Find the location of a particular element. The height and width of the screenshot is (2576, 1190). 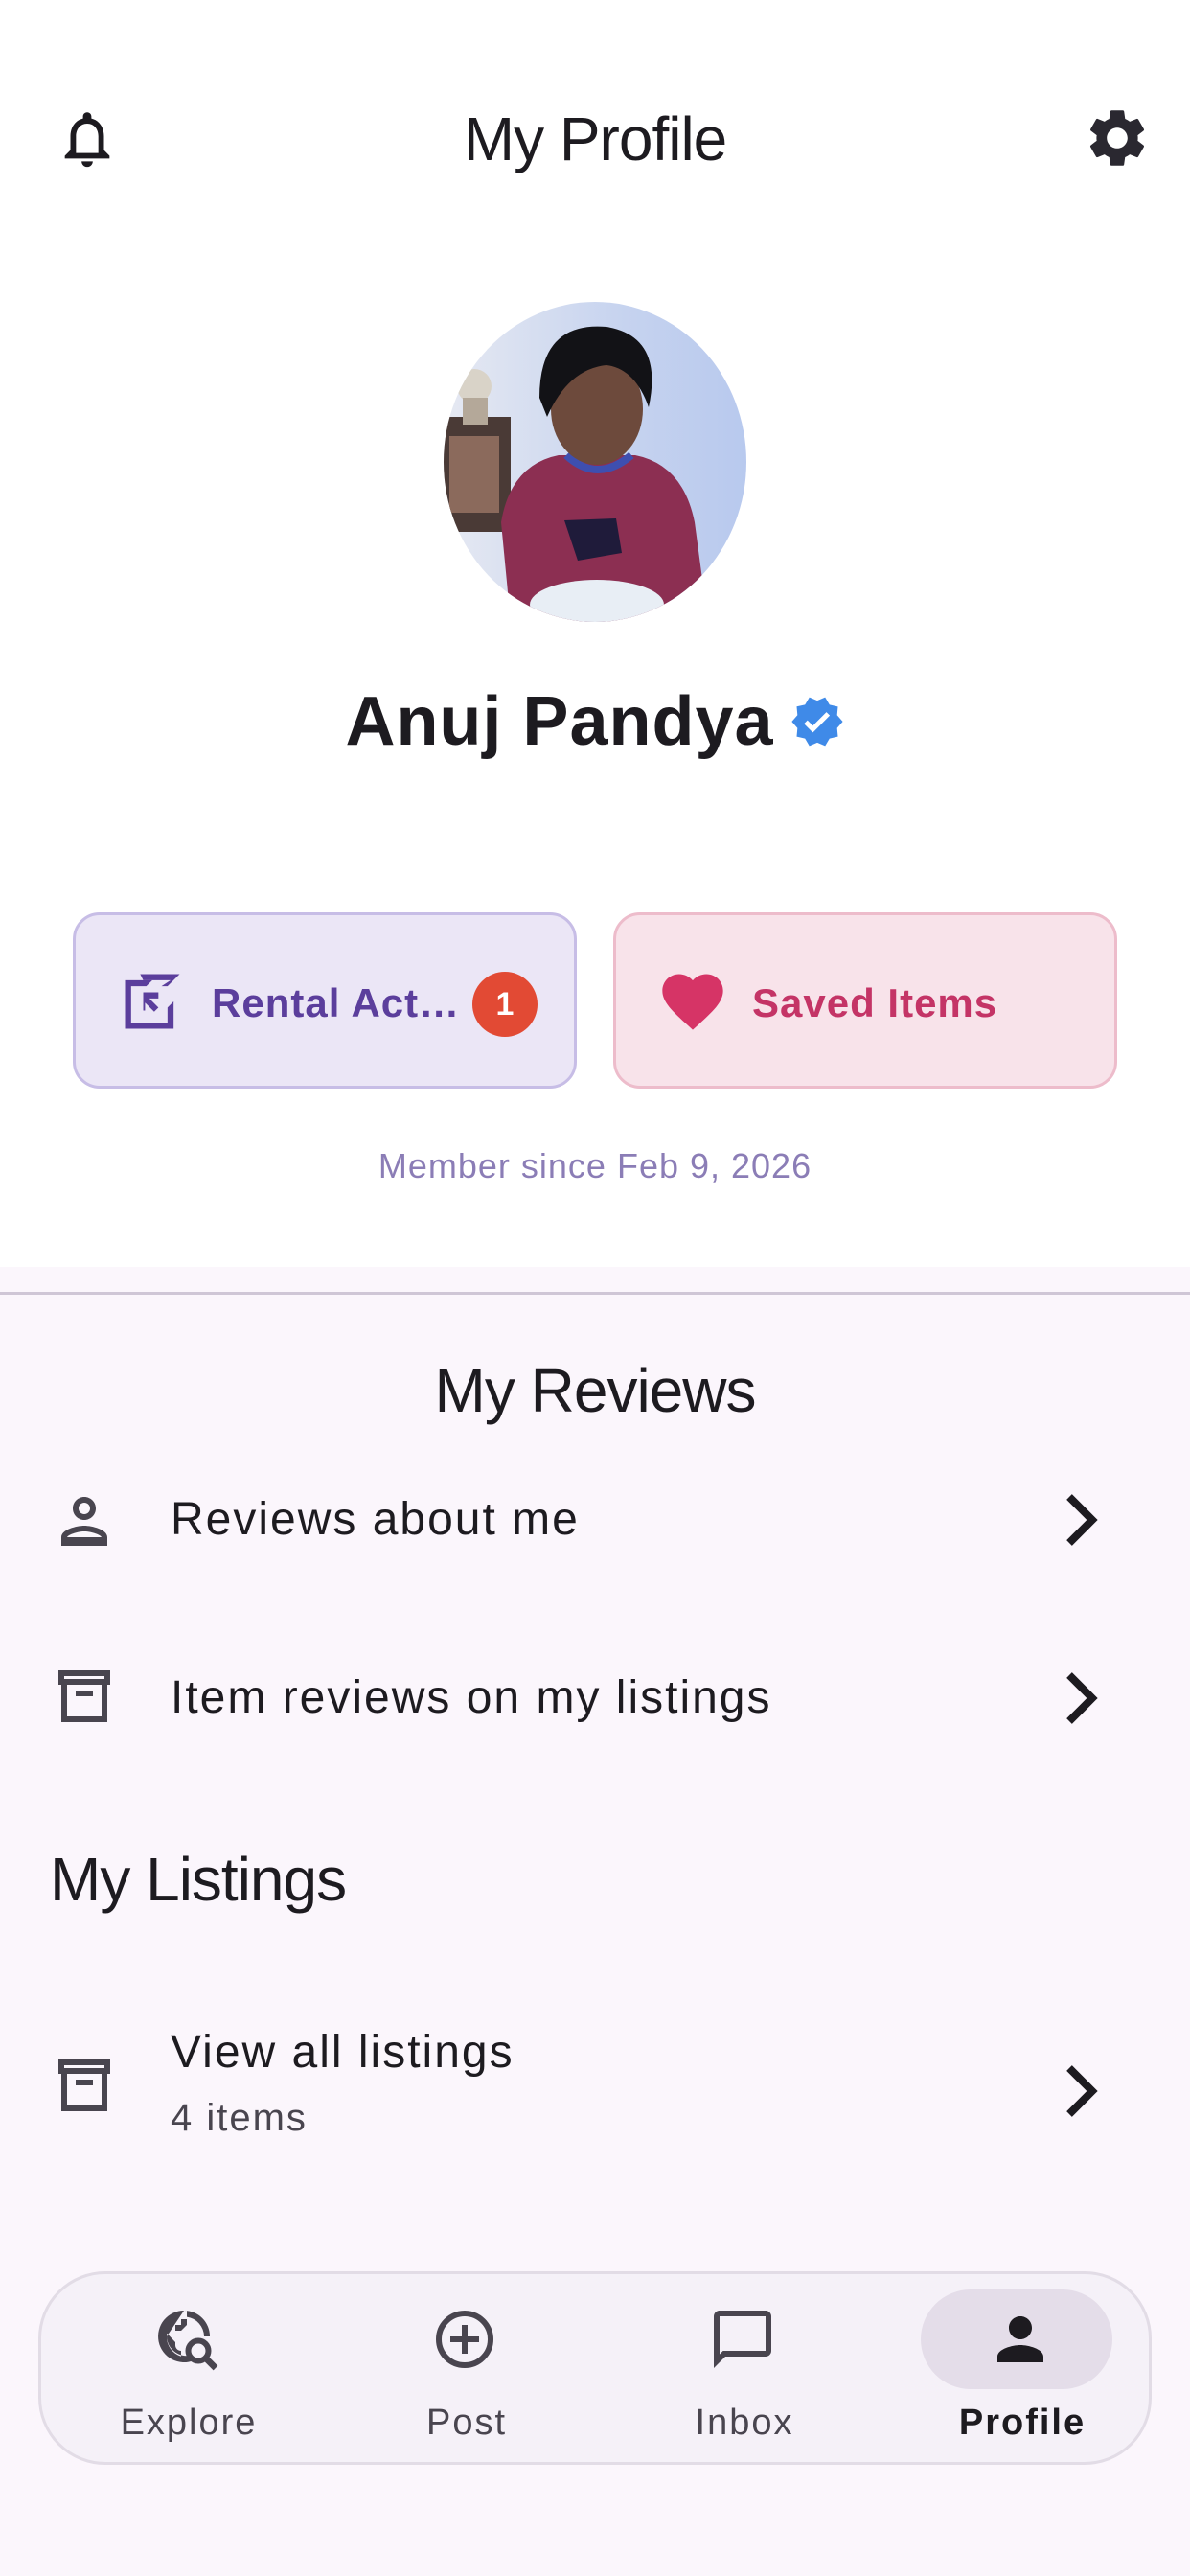

item-reviews-row: Item reviews on my listings is located at coordinates (595, 1697).